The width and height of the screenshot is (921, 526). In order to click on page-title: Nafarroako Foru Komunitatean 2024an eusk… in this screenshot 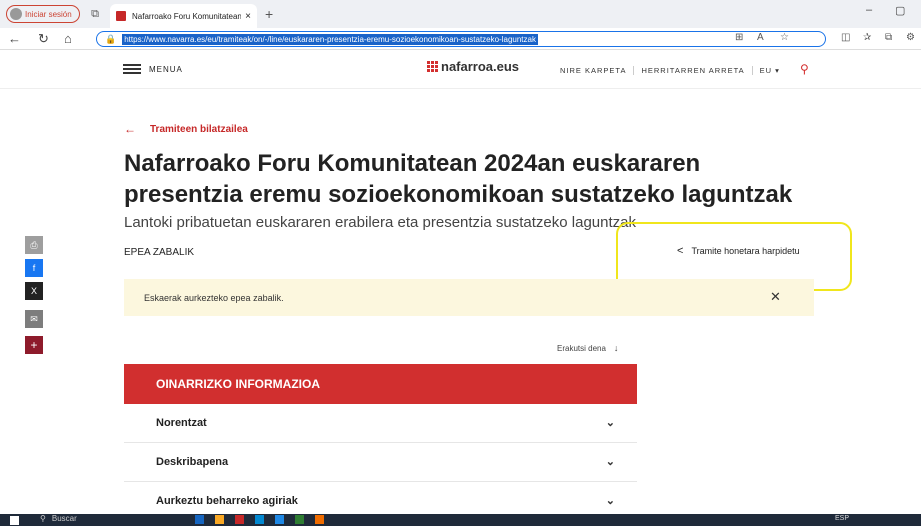, I will do `click(458, 179)`.